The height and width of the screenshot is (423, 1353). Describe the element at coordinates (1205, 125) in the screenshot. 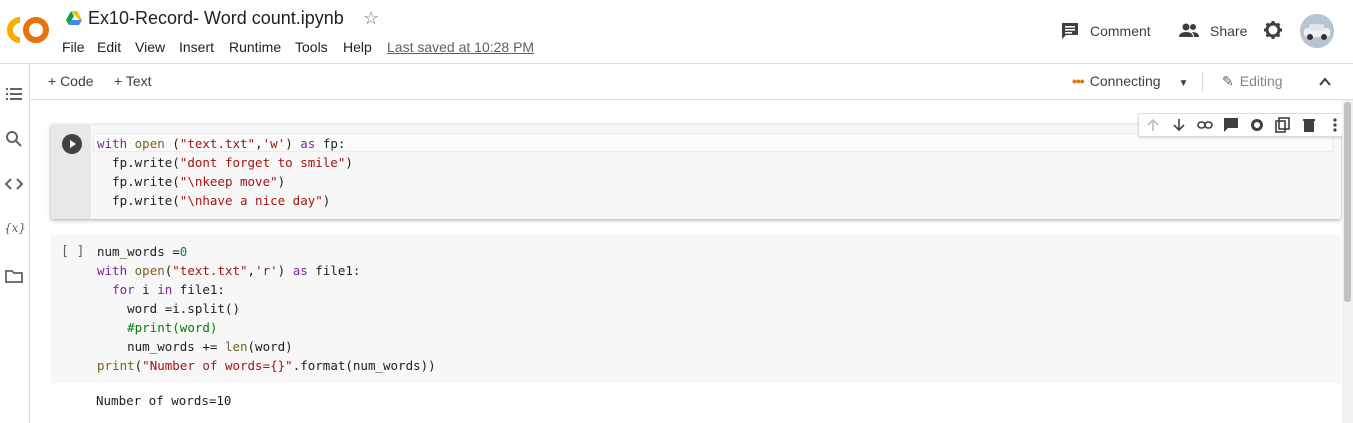

I see `link-icon` at that location.